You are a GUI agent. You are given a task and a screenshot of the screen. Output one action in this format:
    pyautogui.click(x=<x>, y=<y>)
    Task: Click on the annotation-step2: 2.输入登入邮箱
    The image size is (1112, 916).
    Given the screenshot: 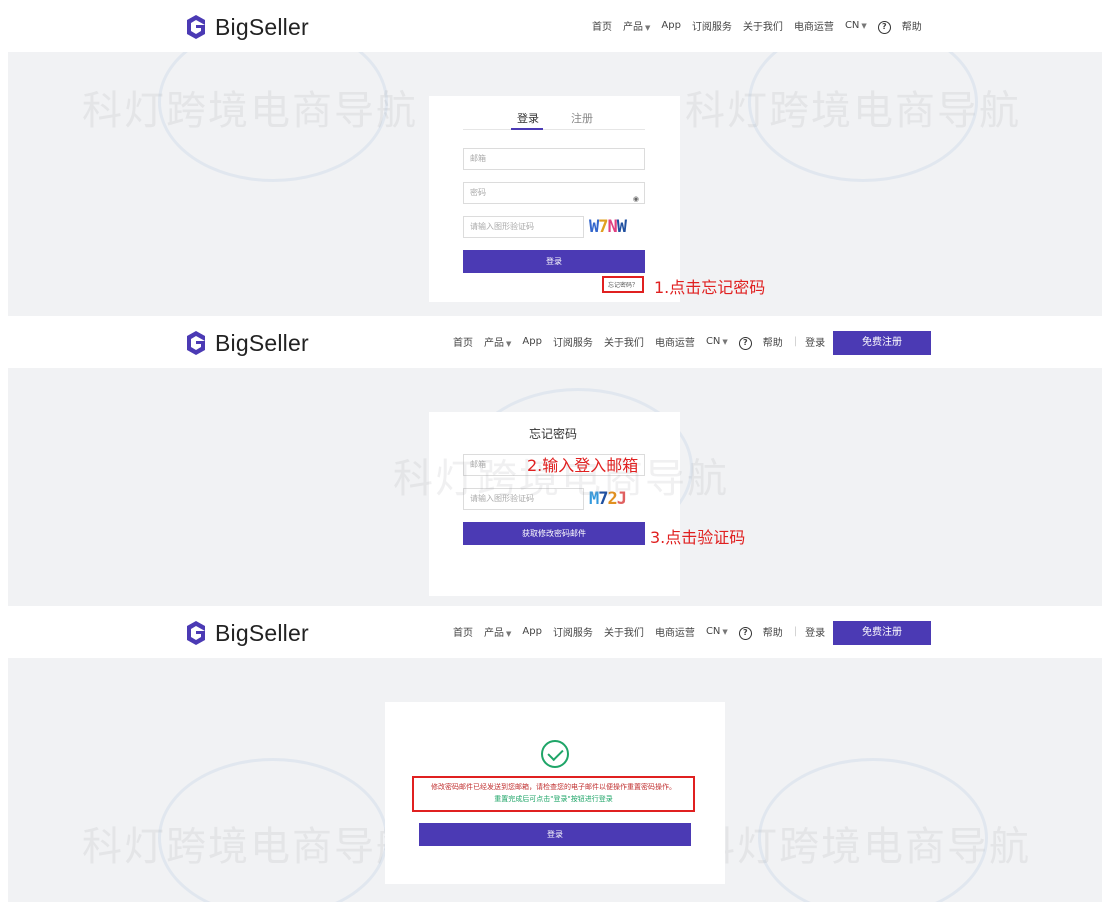 What is the action you would take?
    pyautogui.click(x=583, y=465)
    